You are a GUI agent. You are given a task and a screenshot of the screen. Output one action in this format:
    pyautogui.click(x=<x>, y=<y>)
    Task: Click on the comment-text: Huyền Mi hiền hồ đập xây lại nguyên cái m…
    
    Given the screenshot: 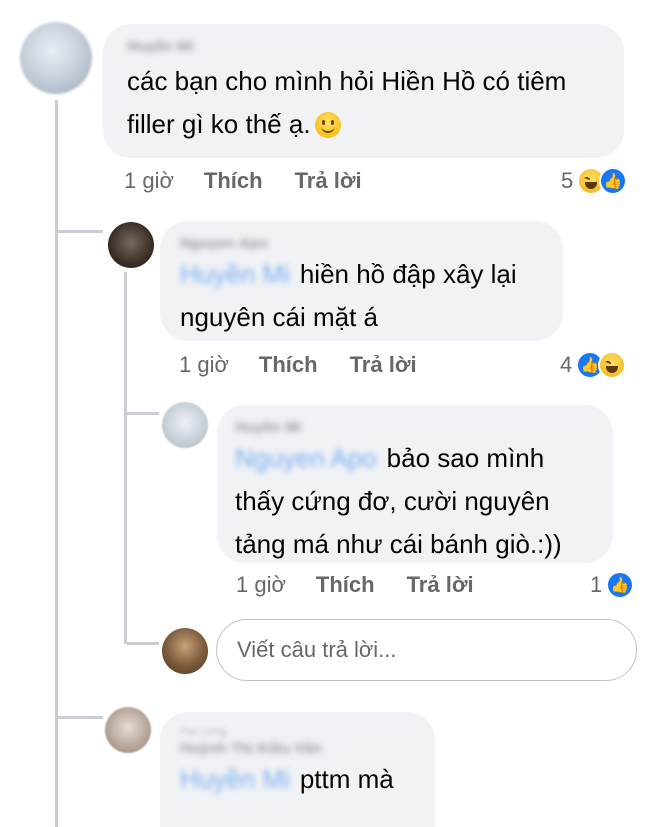 What is the action you would take?
    pyautogui.click(x=359, y=296)
    